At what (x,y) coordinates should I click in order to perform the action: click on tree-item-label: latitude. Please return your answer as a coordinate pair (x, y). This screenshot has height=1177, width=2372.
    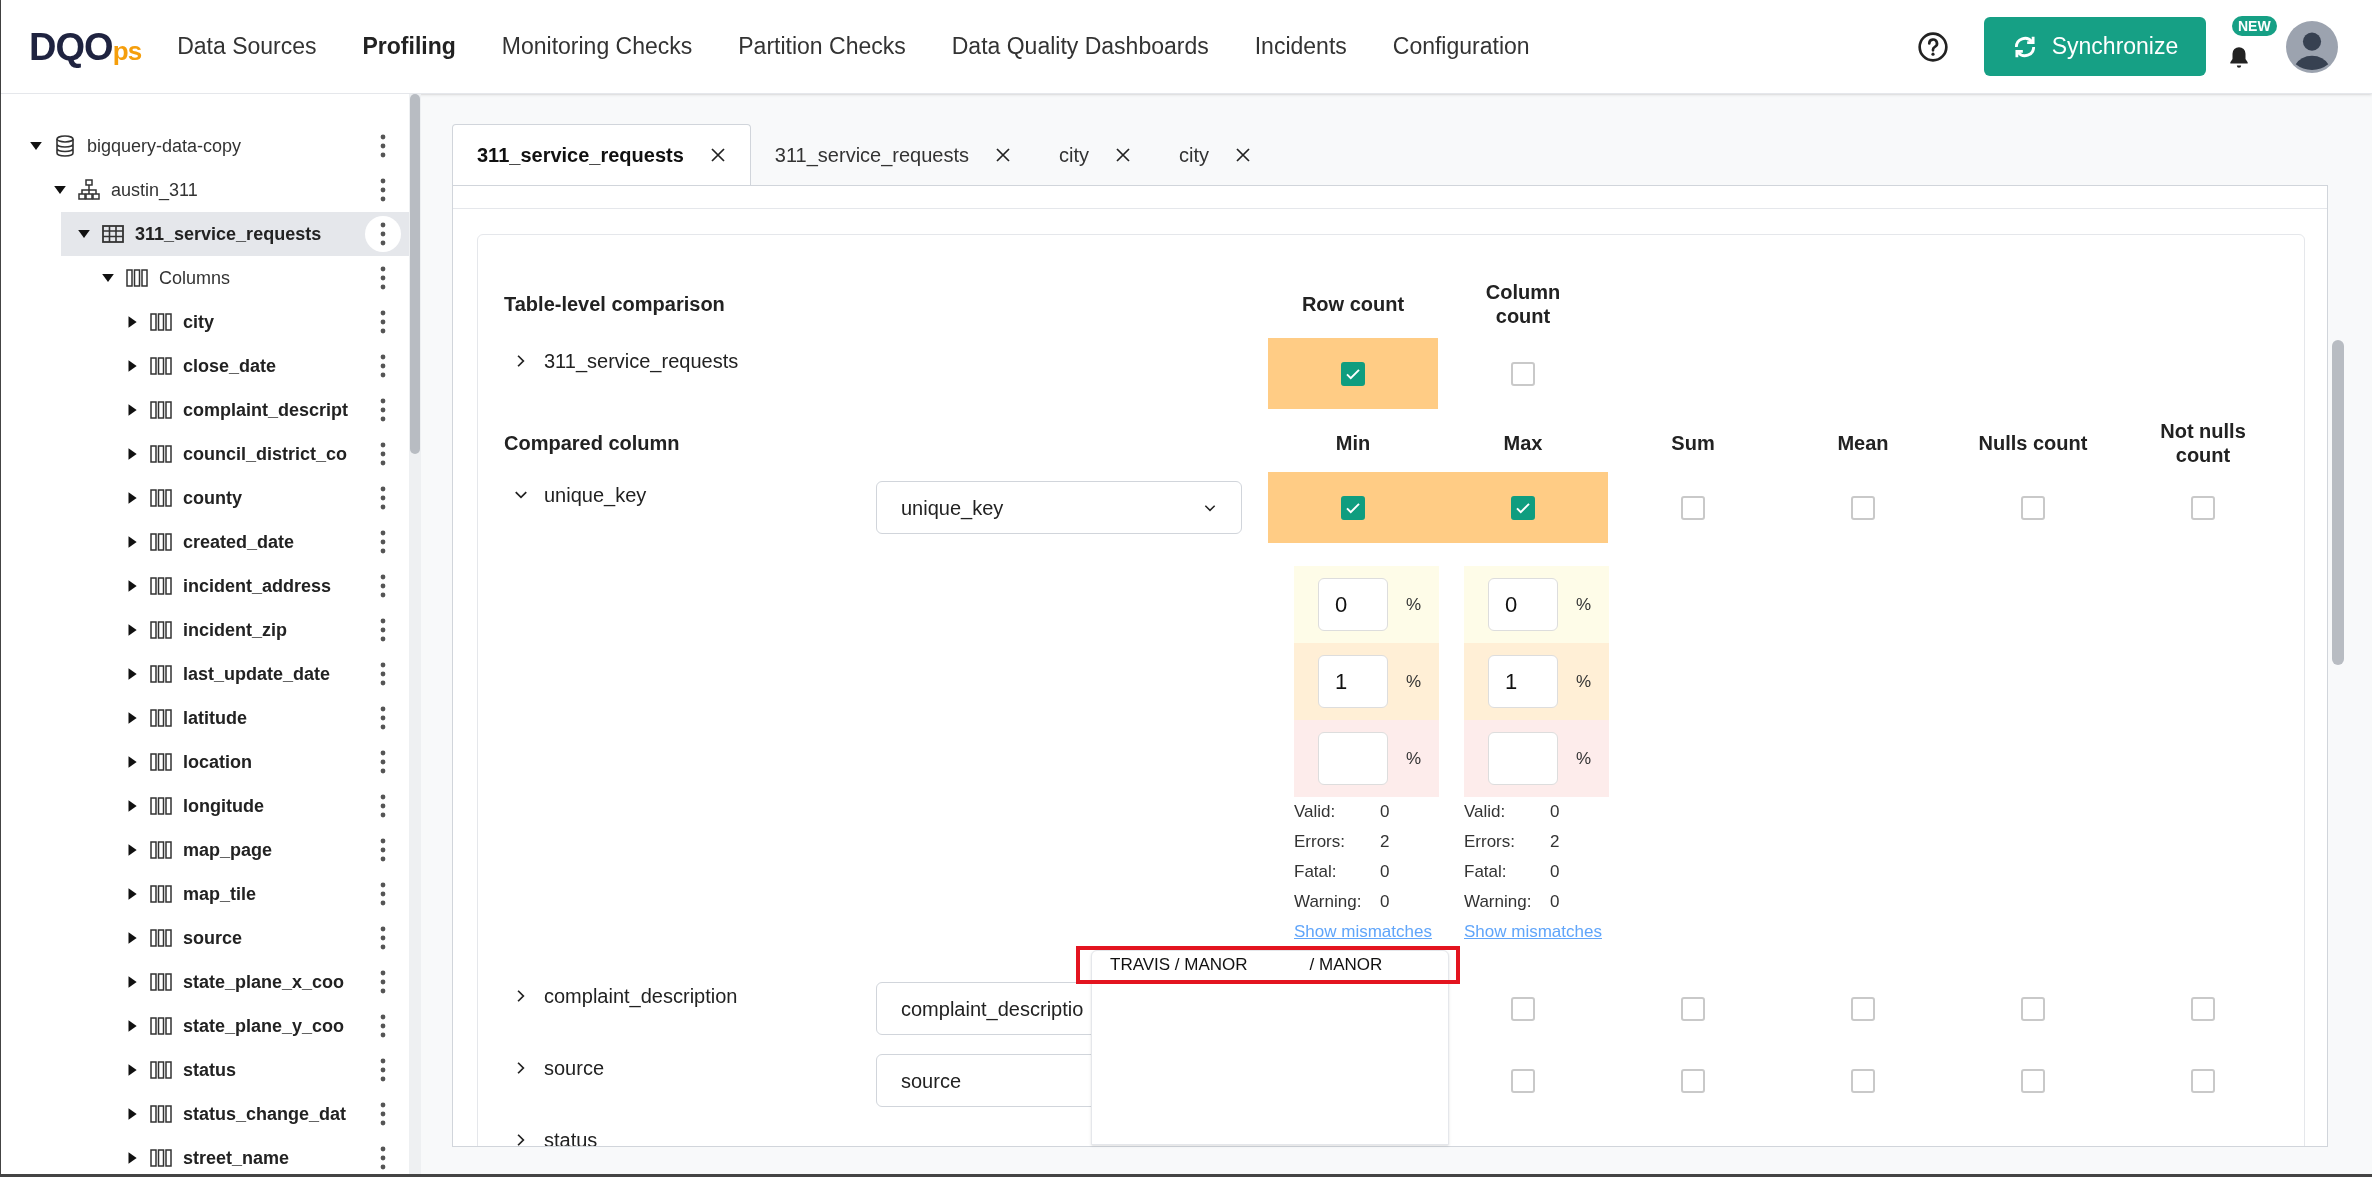
    Looking at the image, I should click on (215, 718).